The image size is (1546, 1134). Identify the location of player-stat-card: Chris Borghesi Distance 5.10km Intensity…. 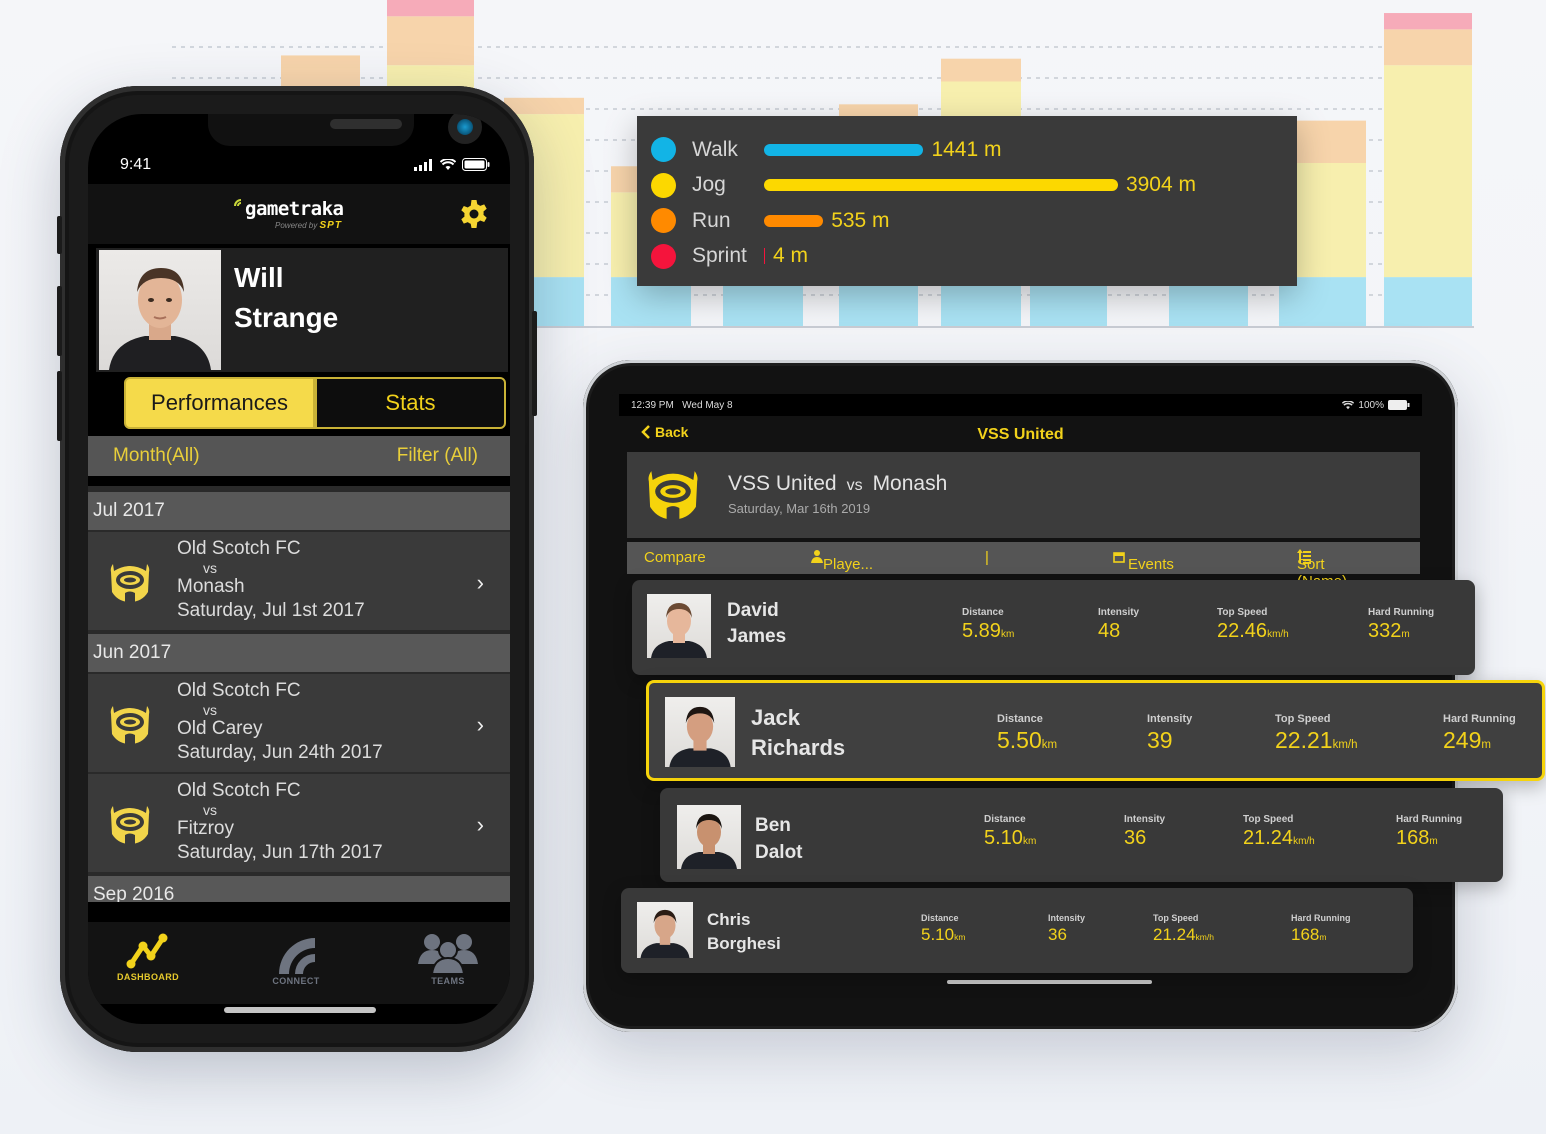
(1017, 930).